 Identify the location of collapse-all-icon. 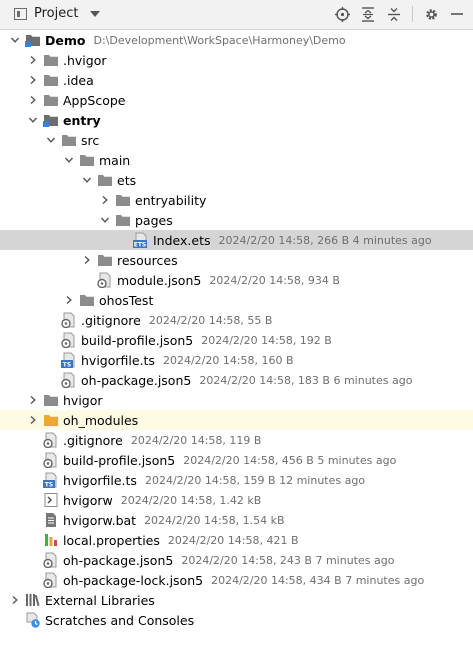
(394, 14).